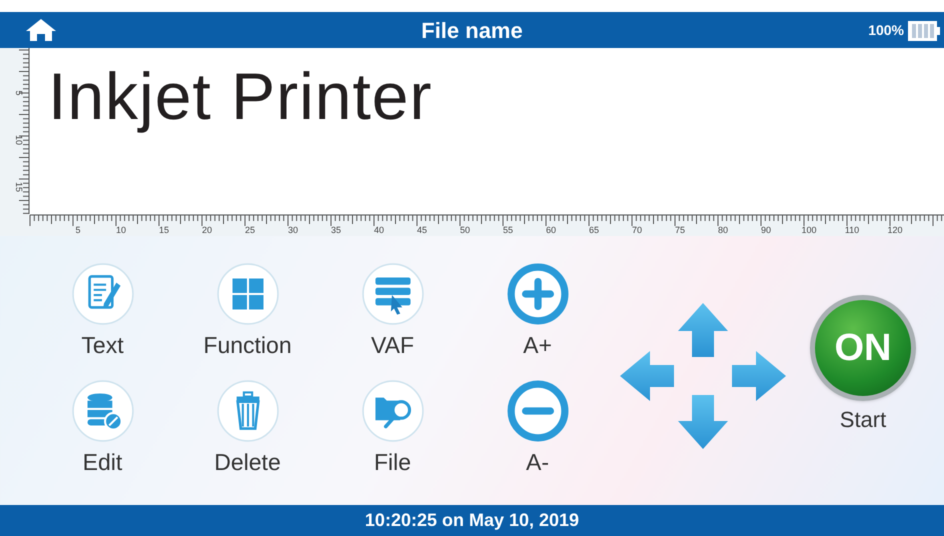 The height and width of the screenshot is (536, 944). Describe the element at coordinates (293, 230) in the screenshot. I see `ruler-label: 30` at that location.